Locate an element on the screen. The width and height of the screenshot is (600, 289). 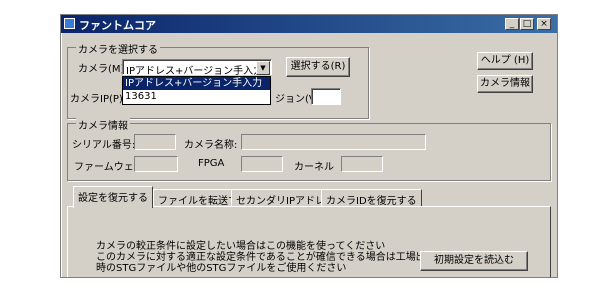
window-title: ファントムコア is located at coordinates (117, 25).